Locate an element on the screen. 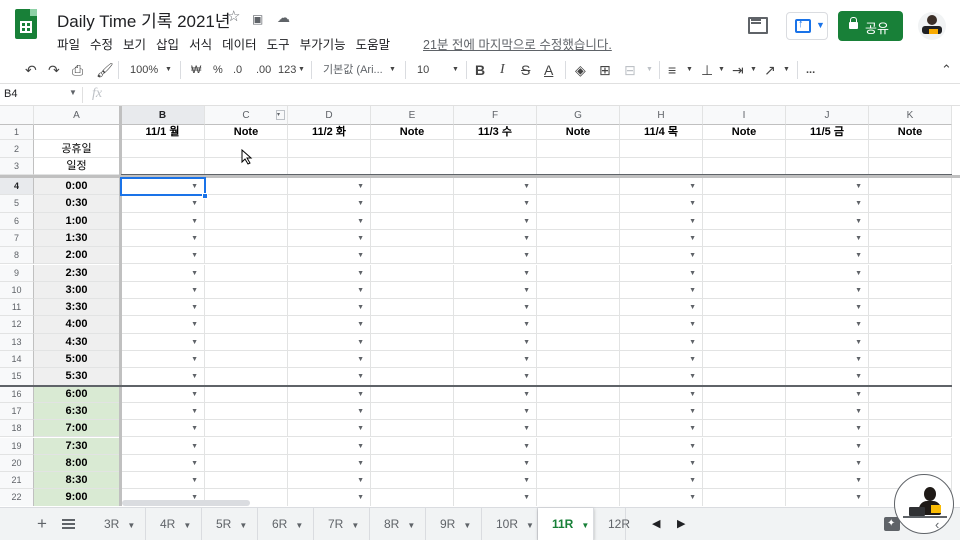  column-header-k: K is located at coordinates (910, 115).